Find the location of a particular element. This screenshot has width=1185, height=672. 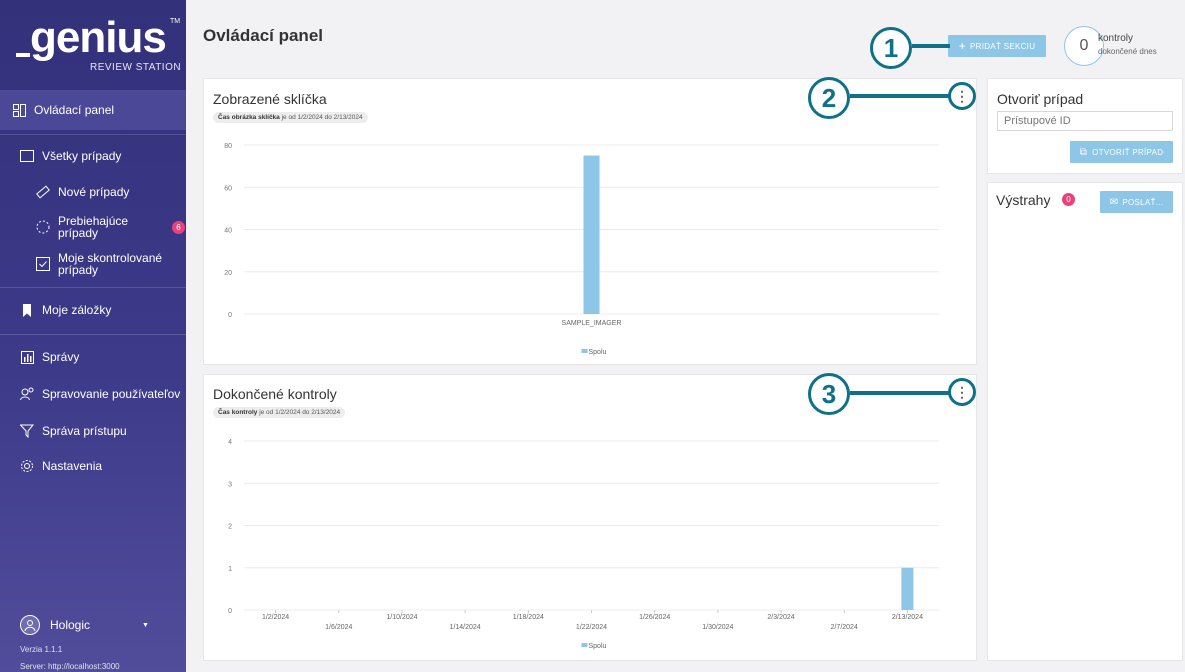

progress-circle-icon is located at coordinates (43, 227).